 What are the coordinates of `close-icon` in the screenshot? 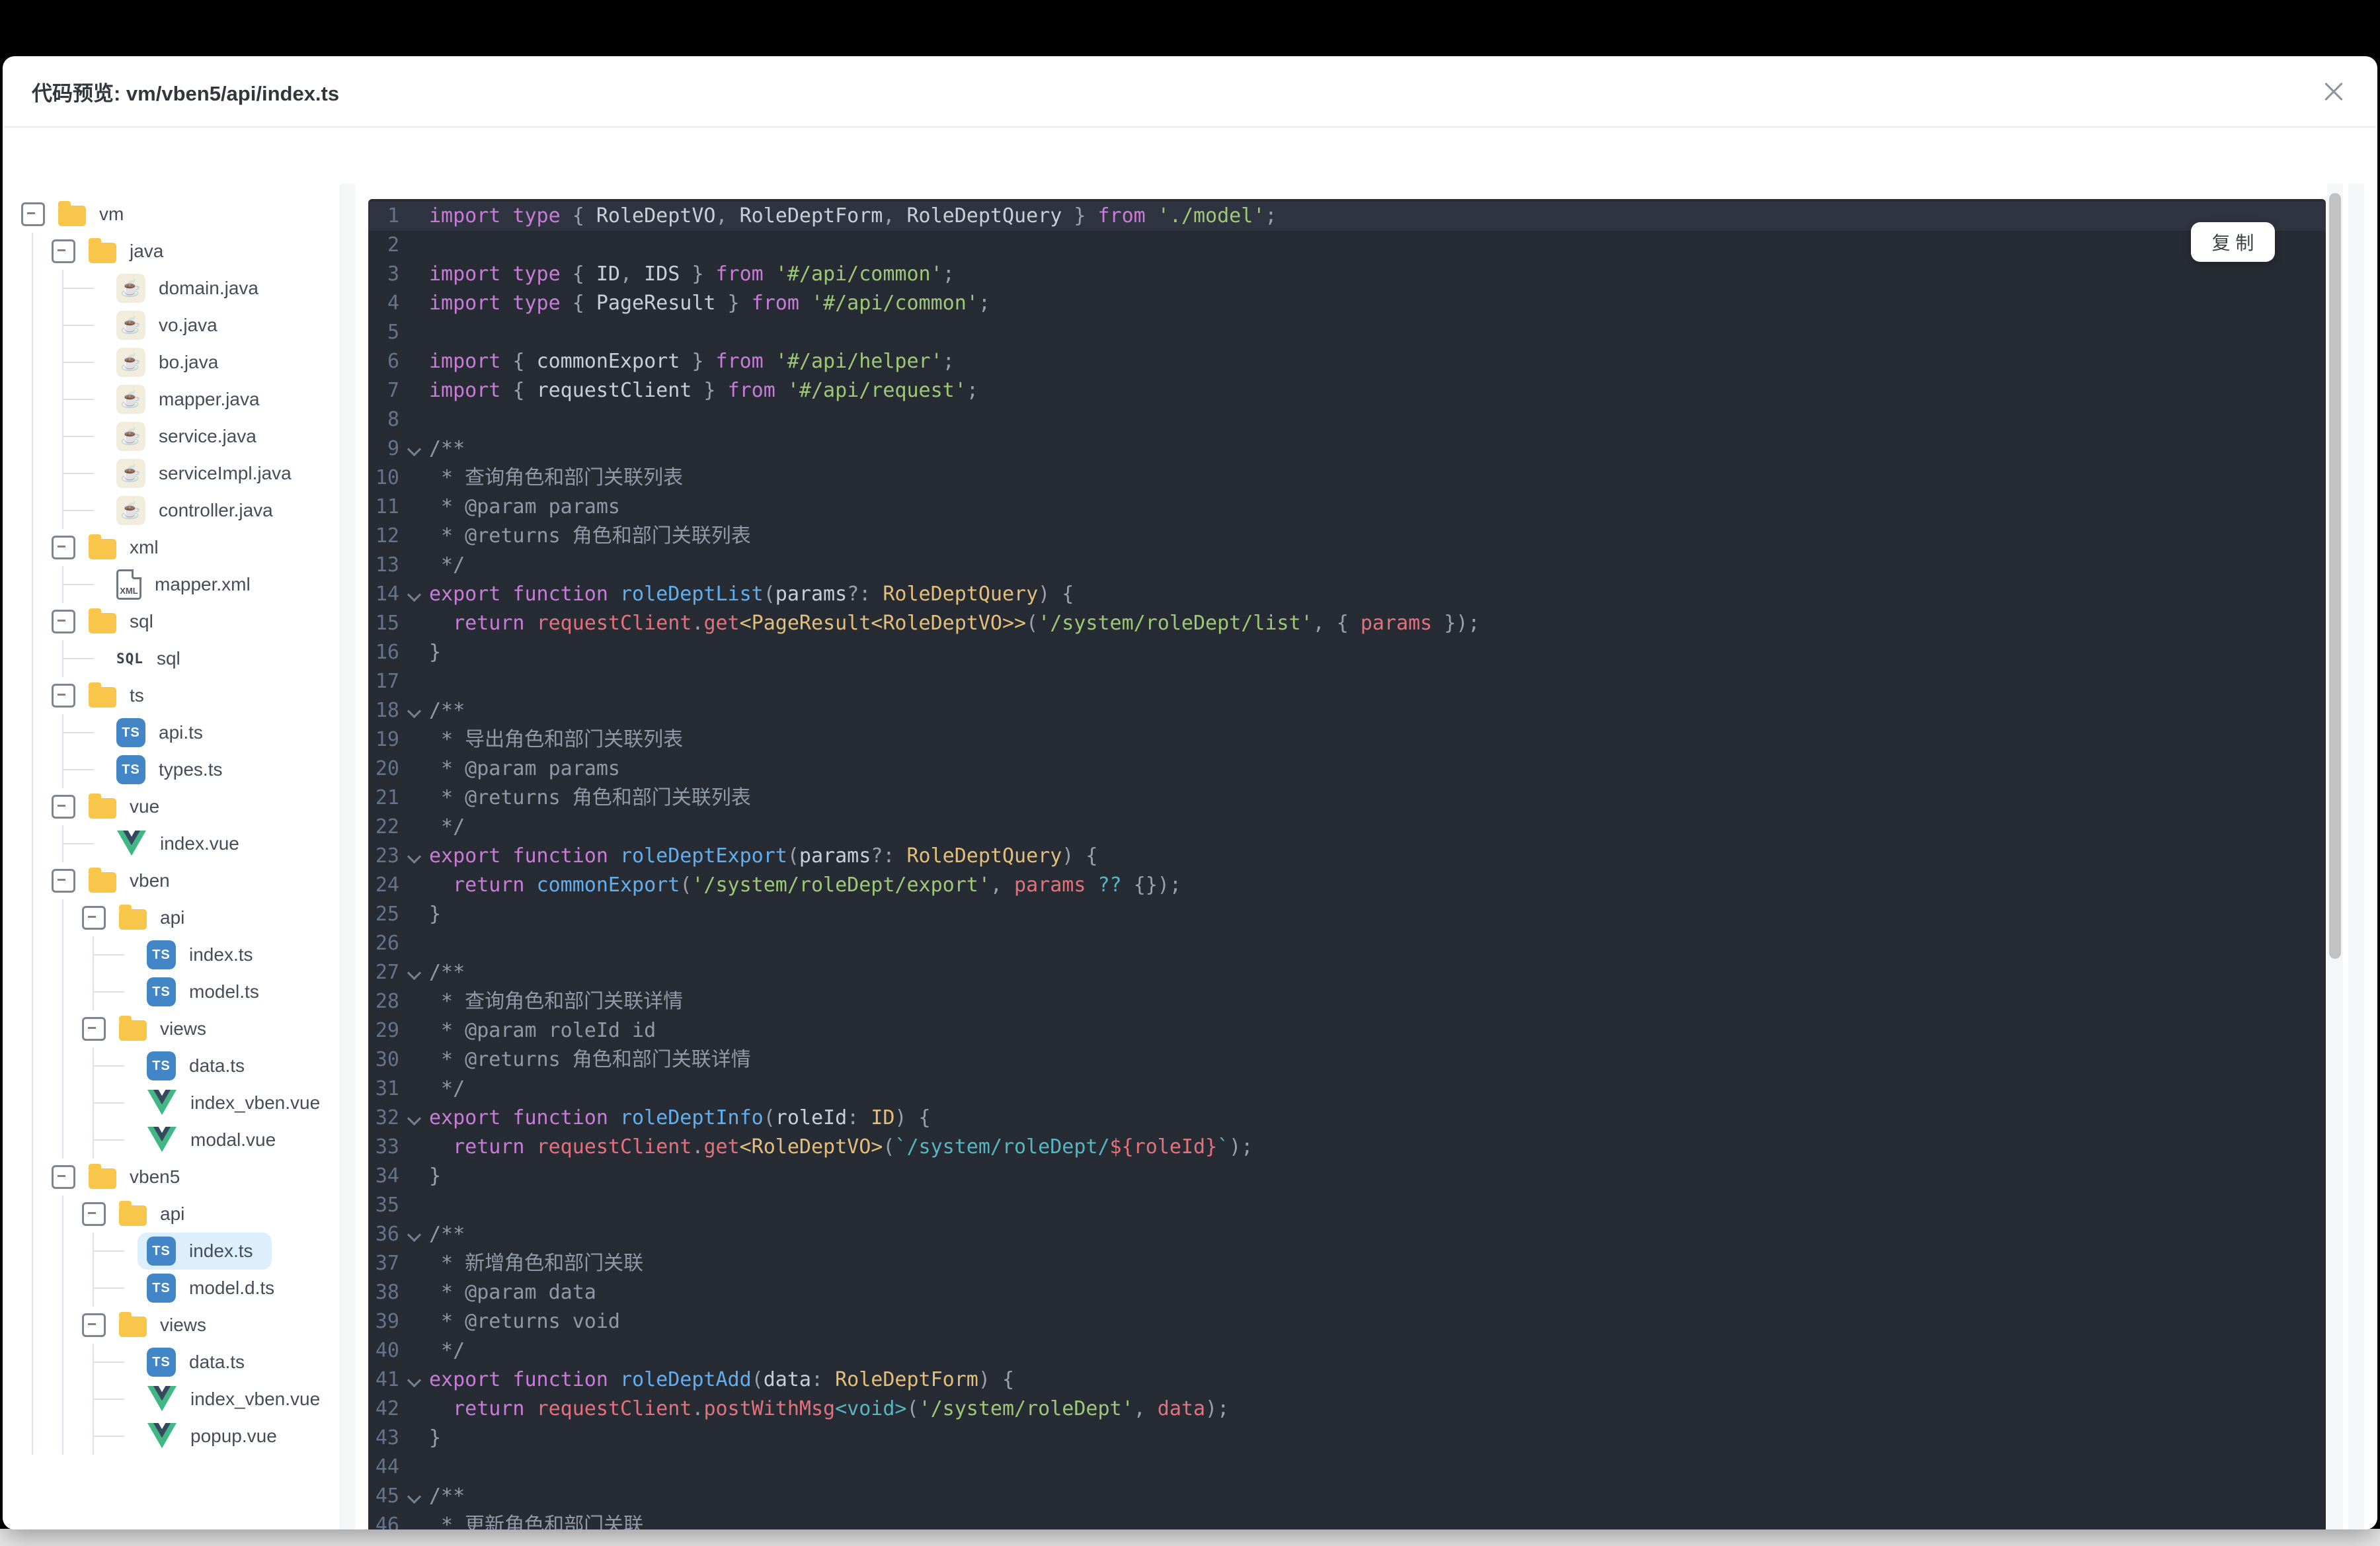 It's located at (2333, 92).